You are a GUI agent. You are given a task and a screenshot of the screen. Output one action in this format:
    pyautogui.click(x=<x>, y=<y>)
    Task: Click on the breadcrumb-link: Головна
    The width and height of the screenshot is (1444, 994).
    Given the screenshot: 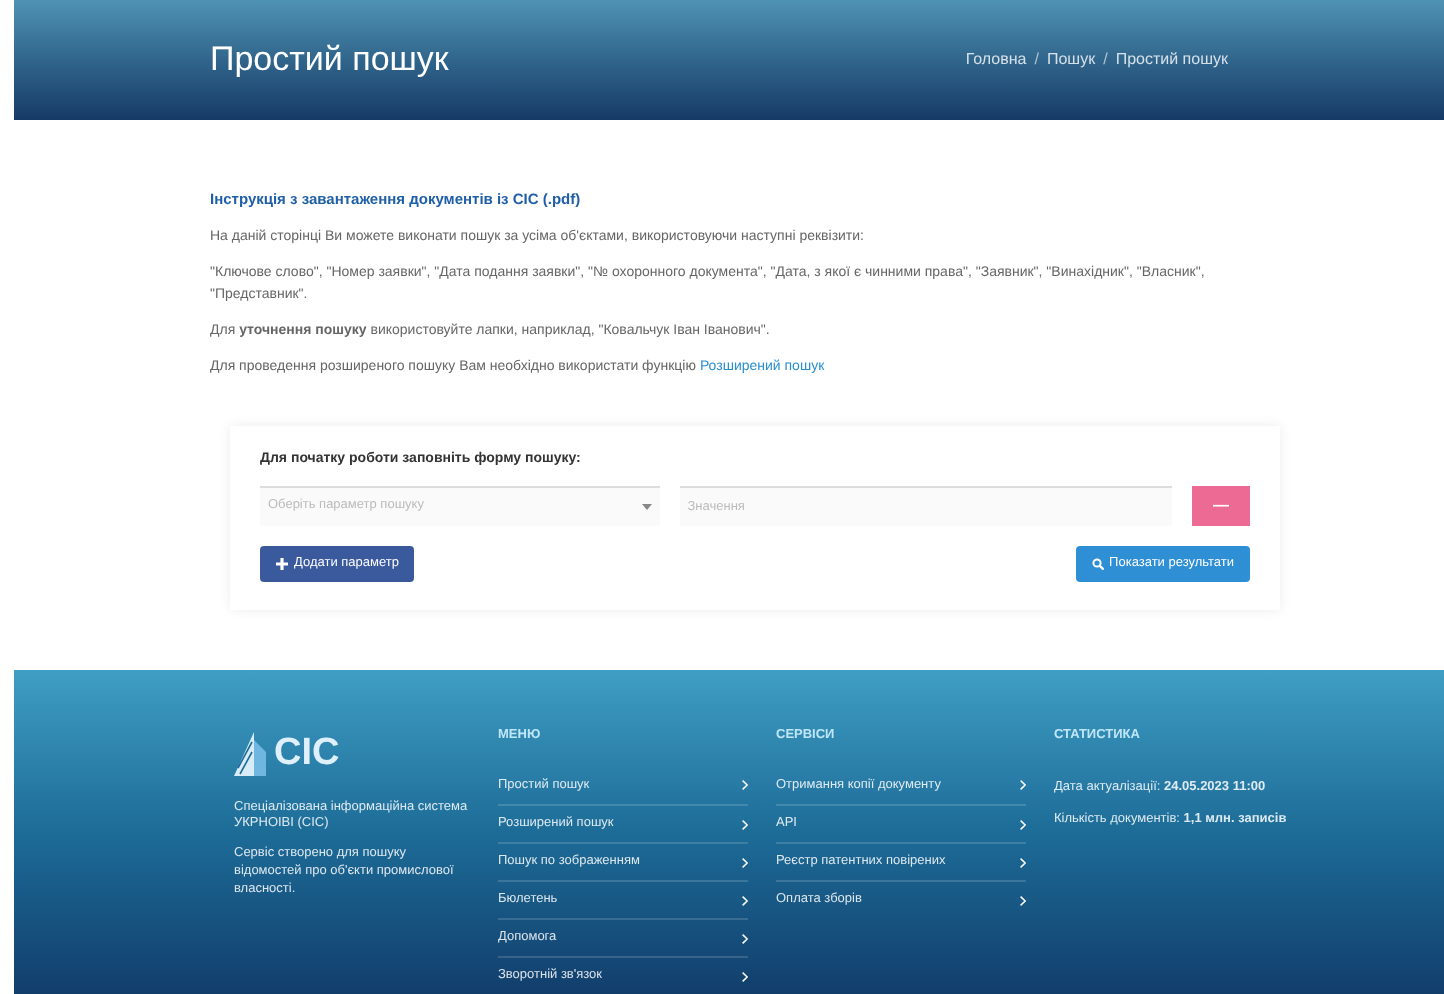 What is the action you would take?
    pyautogui.click(x=996, y=60)
    